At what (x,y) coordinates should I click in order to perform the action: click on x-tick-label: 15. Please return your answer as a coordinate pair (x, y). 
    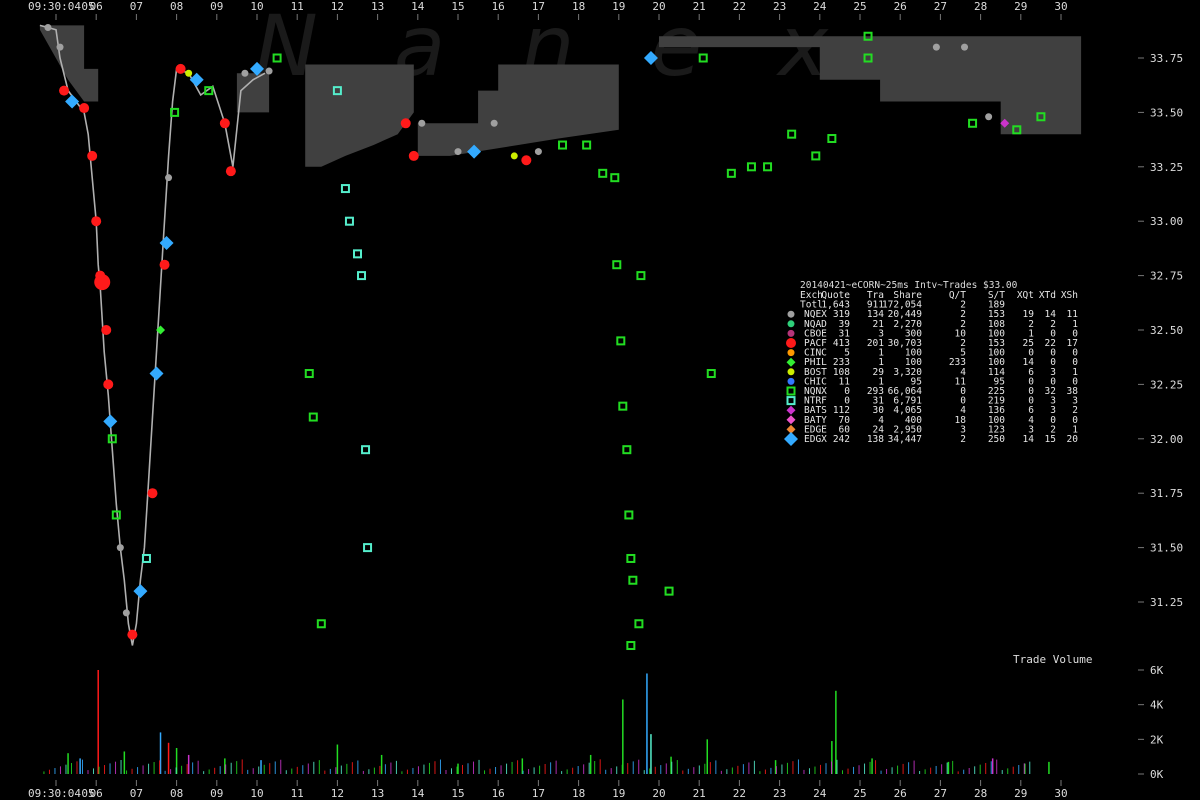
    Looking at the image, I should click on (457, 6).